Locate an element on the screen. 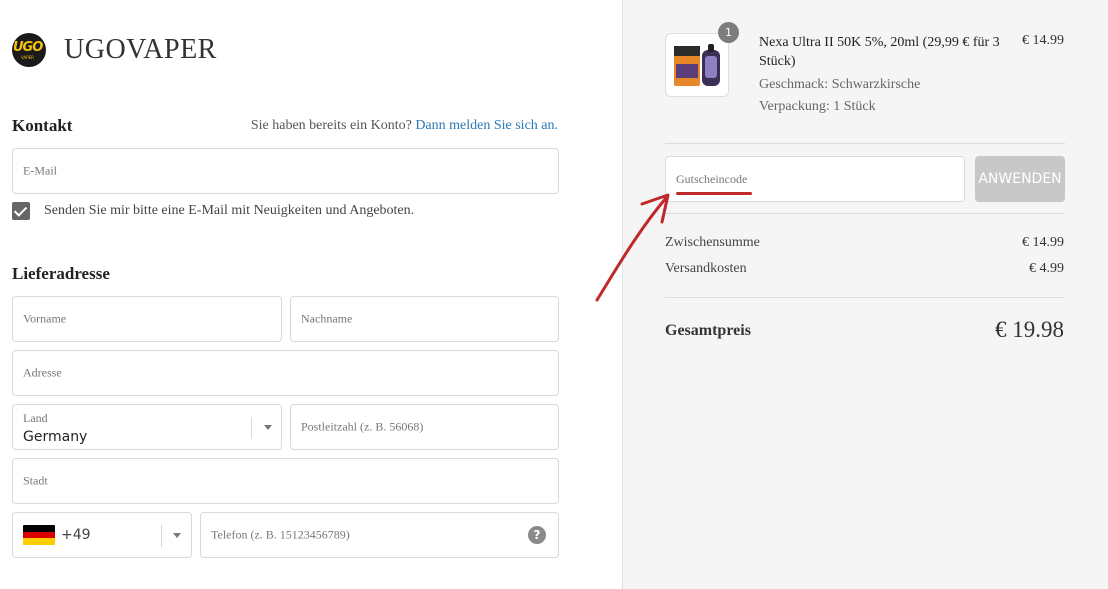 This screenshot has height=589, width=1108. product-thumbnail is located at coordinates (697, 65).